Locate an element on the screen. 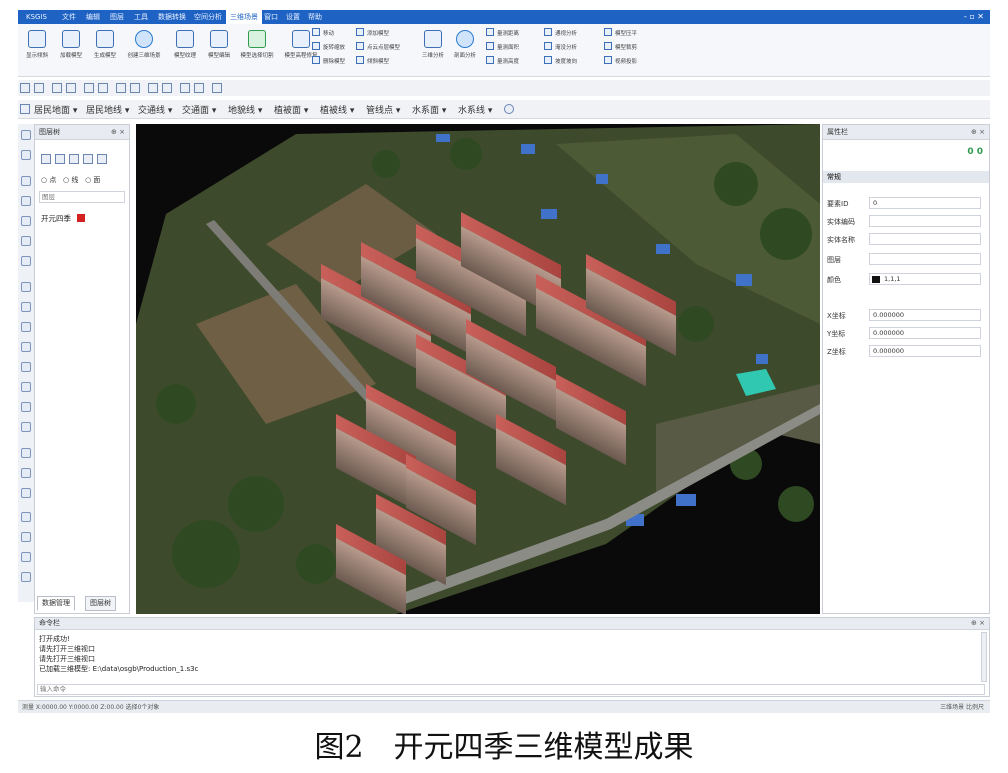  point-icon is located at coordinates (26, 201).